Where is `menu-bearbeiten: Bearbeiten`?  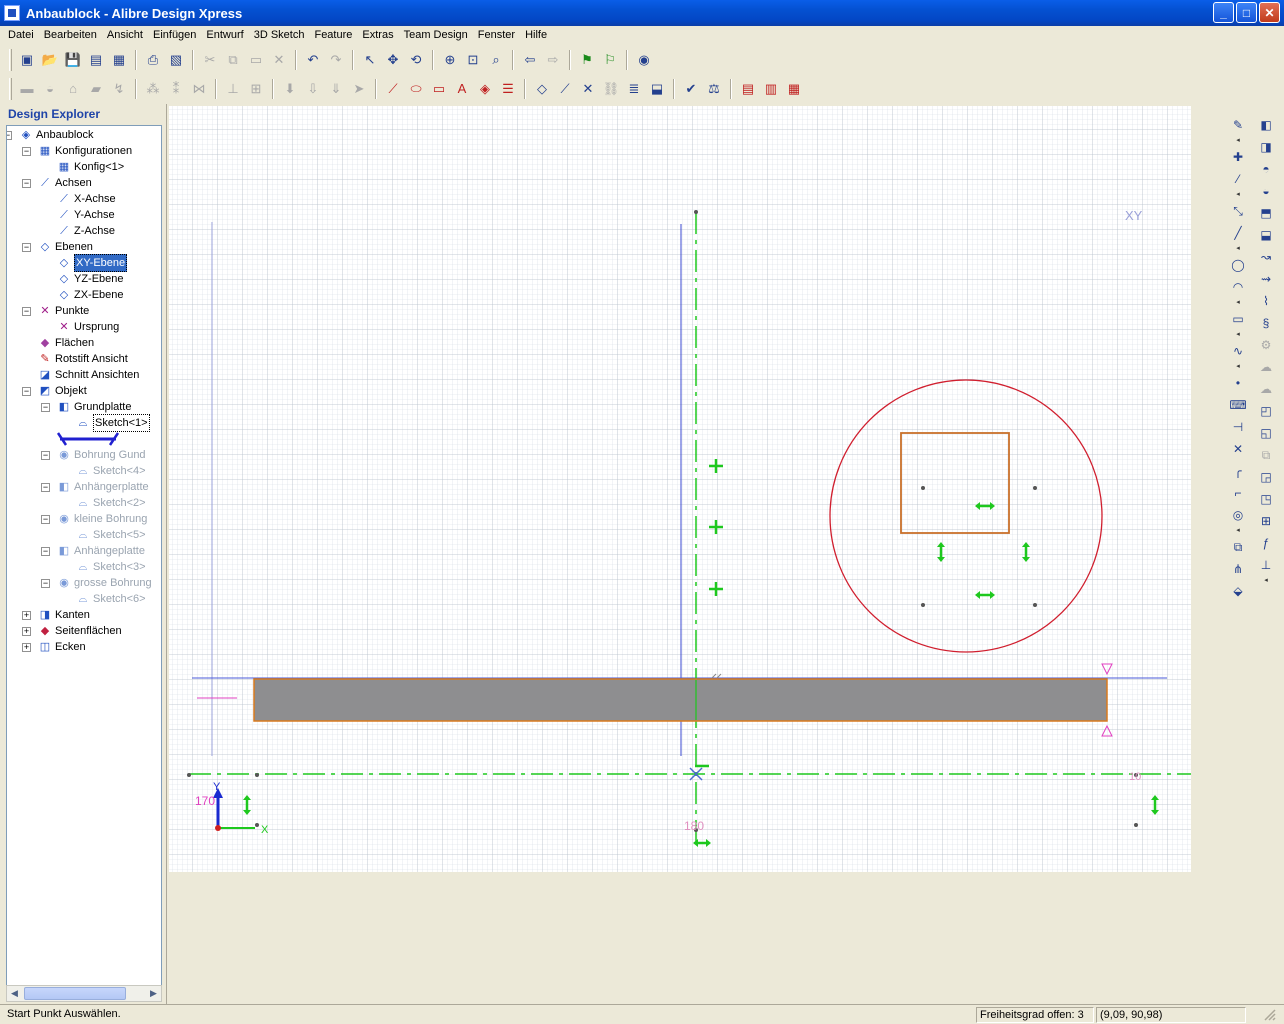
menu-bearbeiten: Bearbeiten is located at coordinates (70, 35).